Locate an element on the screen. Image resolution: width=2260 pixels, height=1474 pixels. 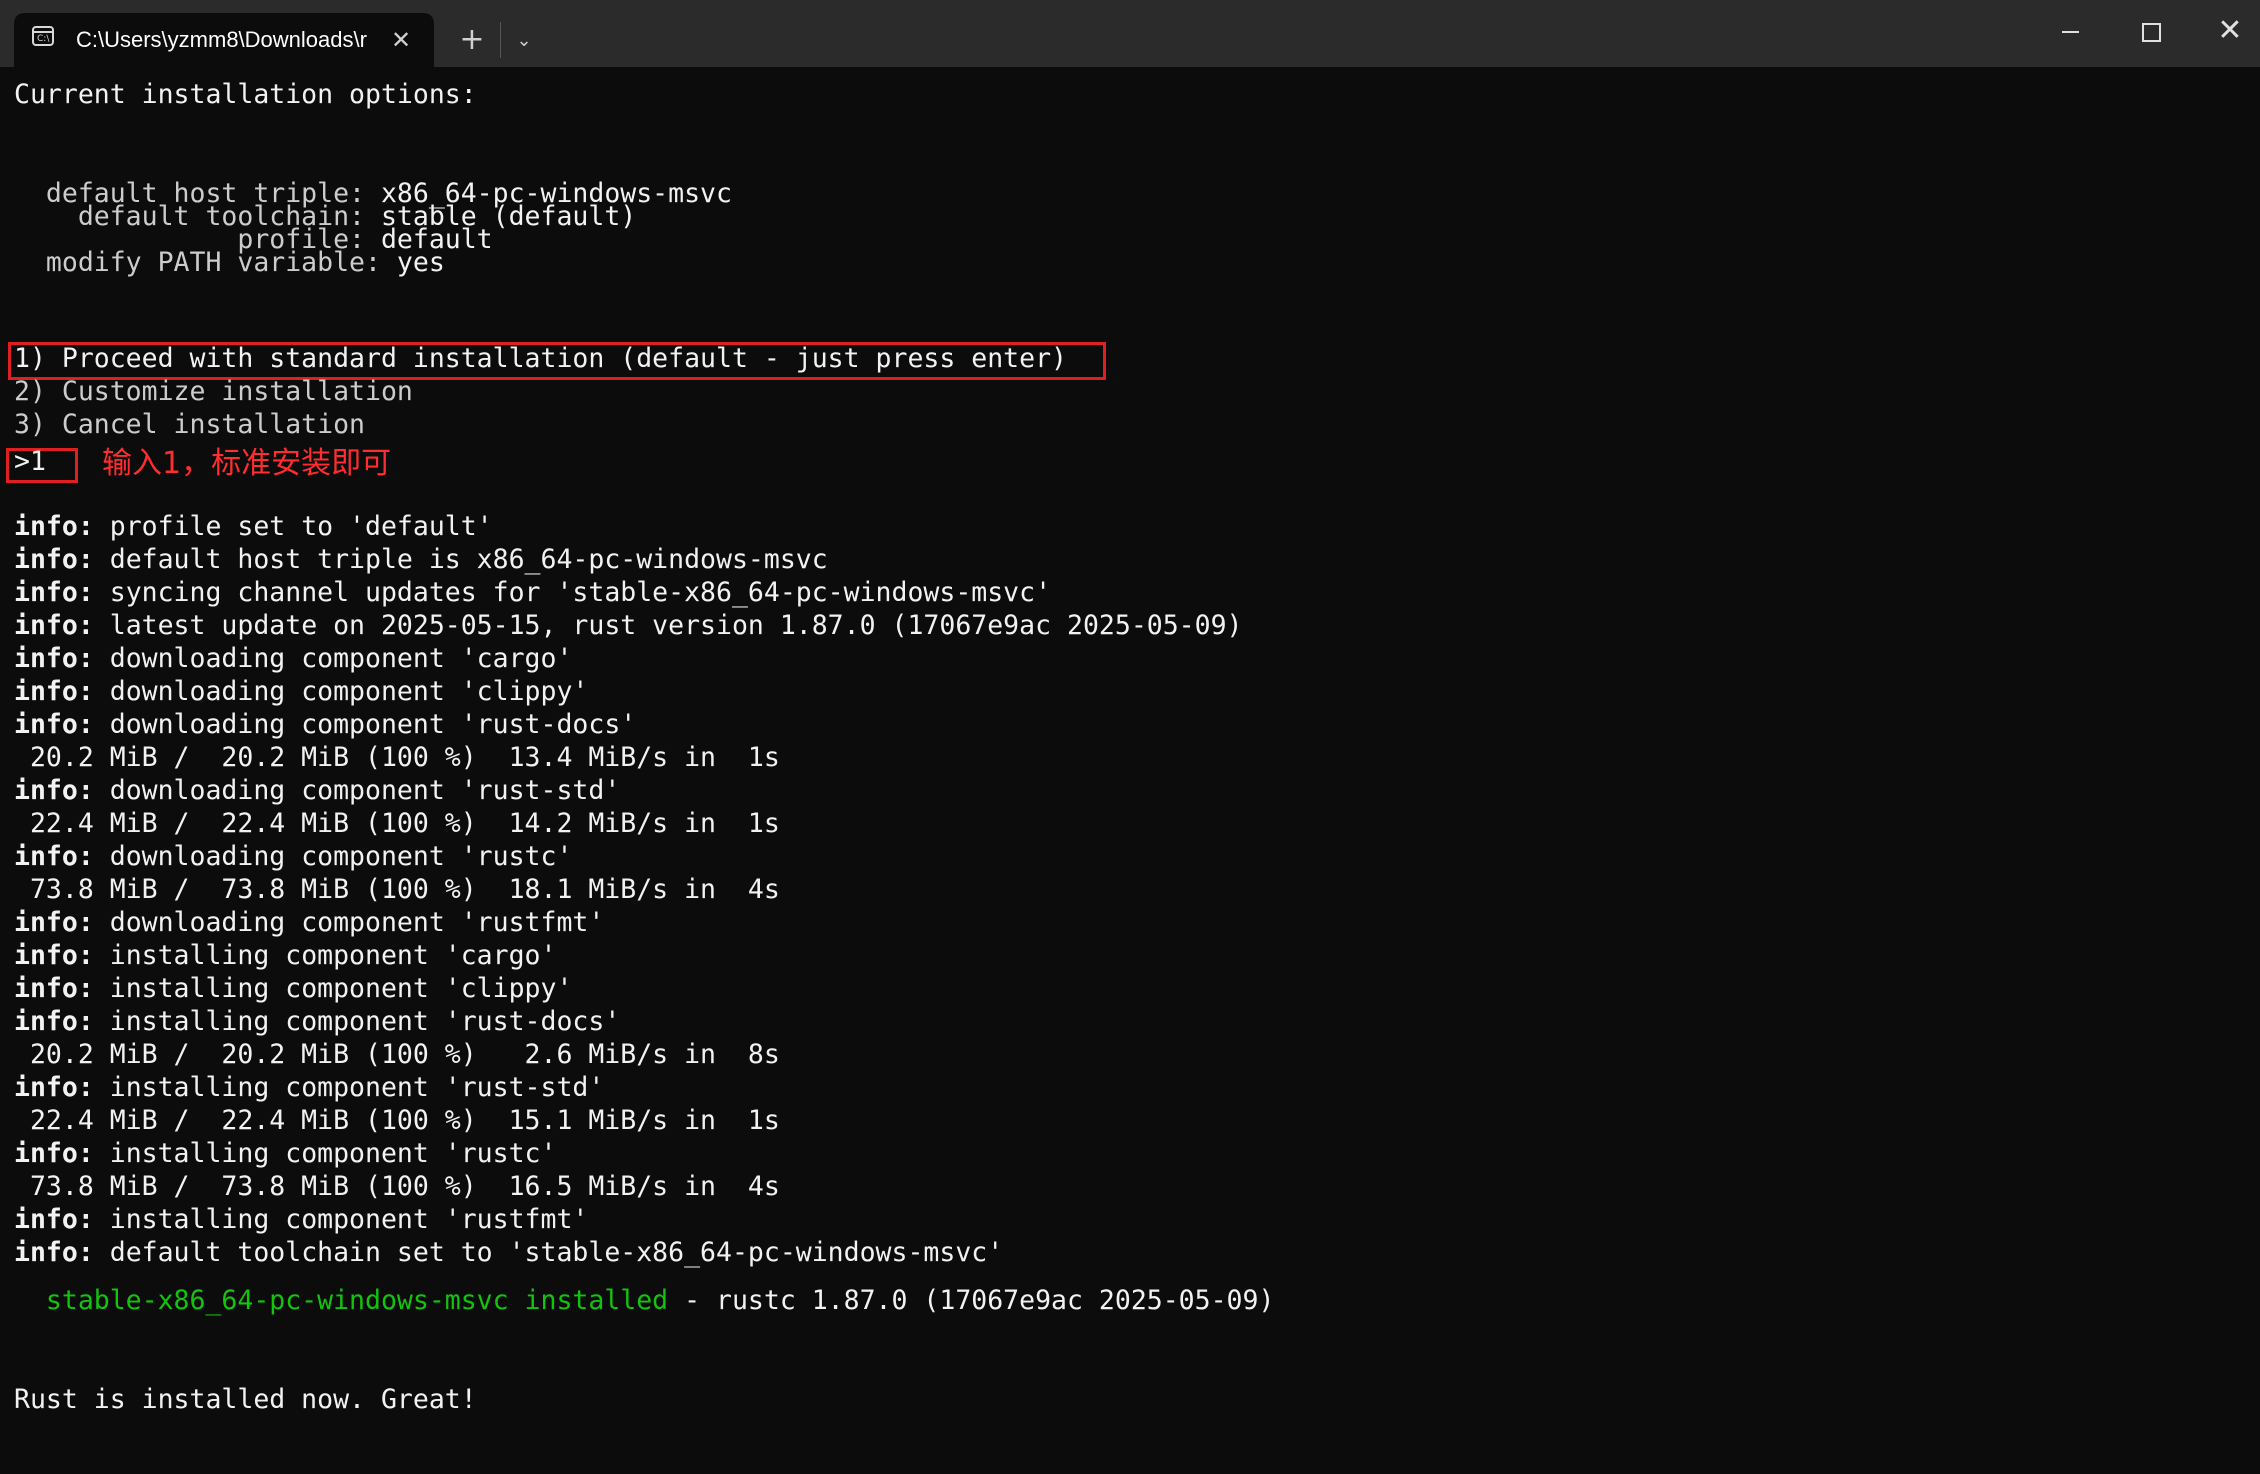
final-message: Rust is installed now. Great! is located at coordinates (245, 1399).